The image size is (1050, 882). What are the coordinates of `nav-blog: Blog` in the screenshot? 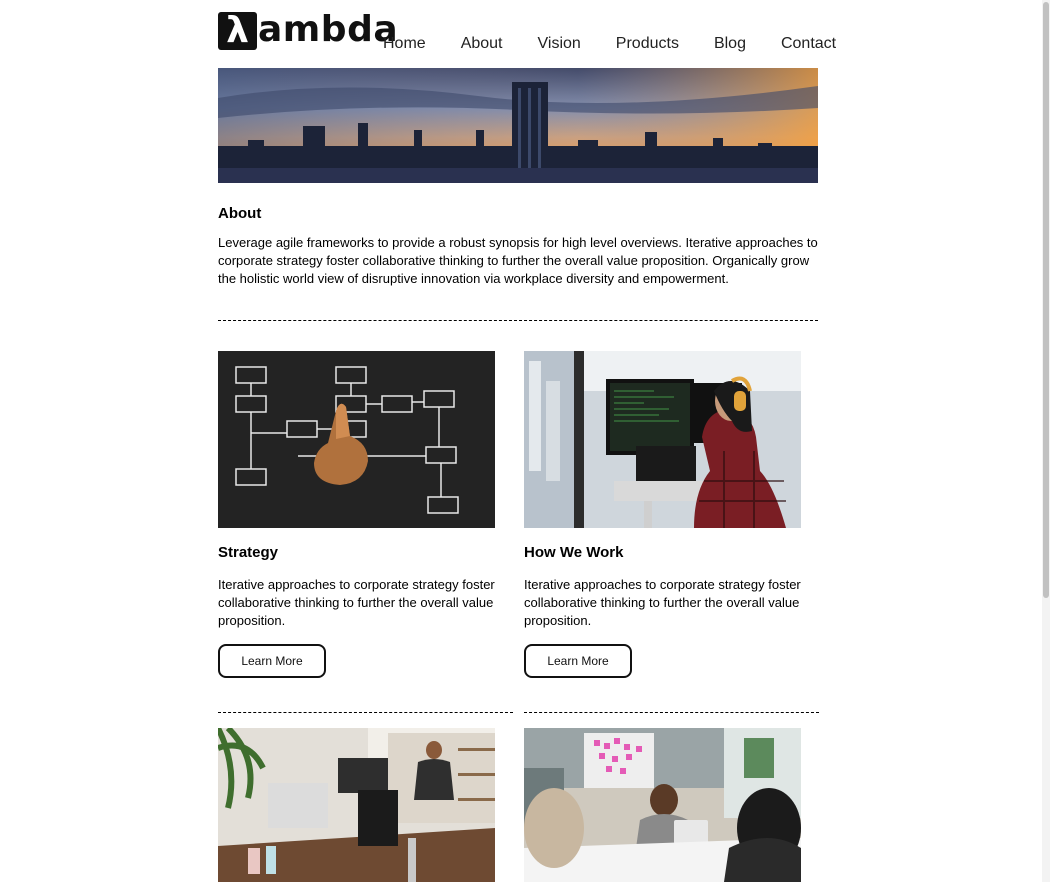 It's located at (730, 44).